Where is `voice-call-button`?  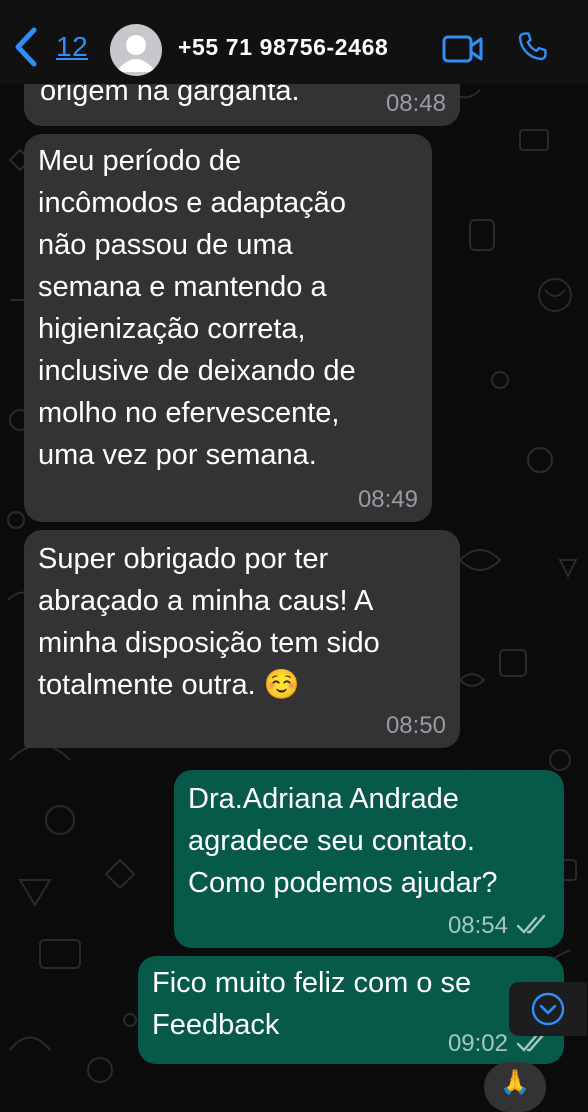 voice-call-button is located at coordinates (532, 49).